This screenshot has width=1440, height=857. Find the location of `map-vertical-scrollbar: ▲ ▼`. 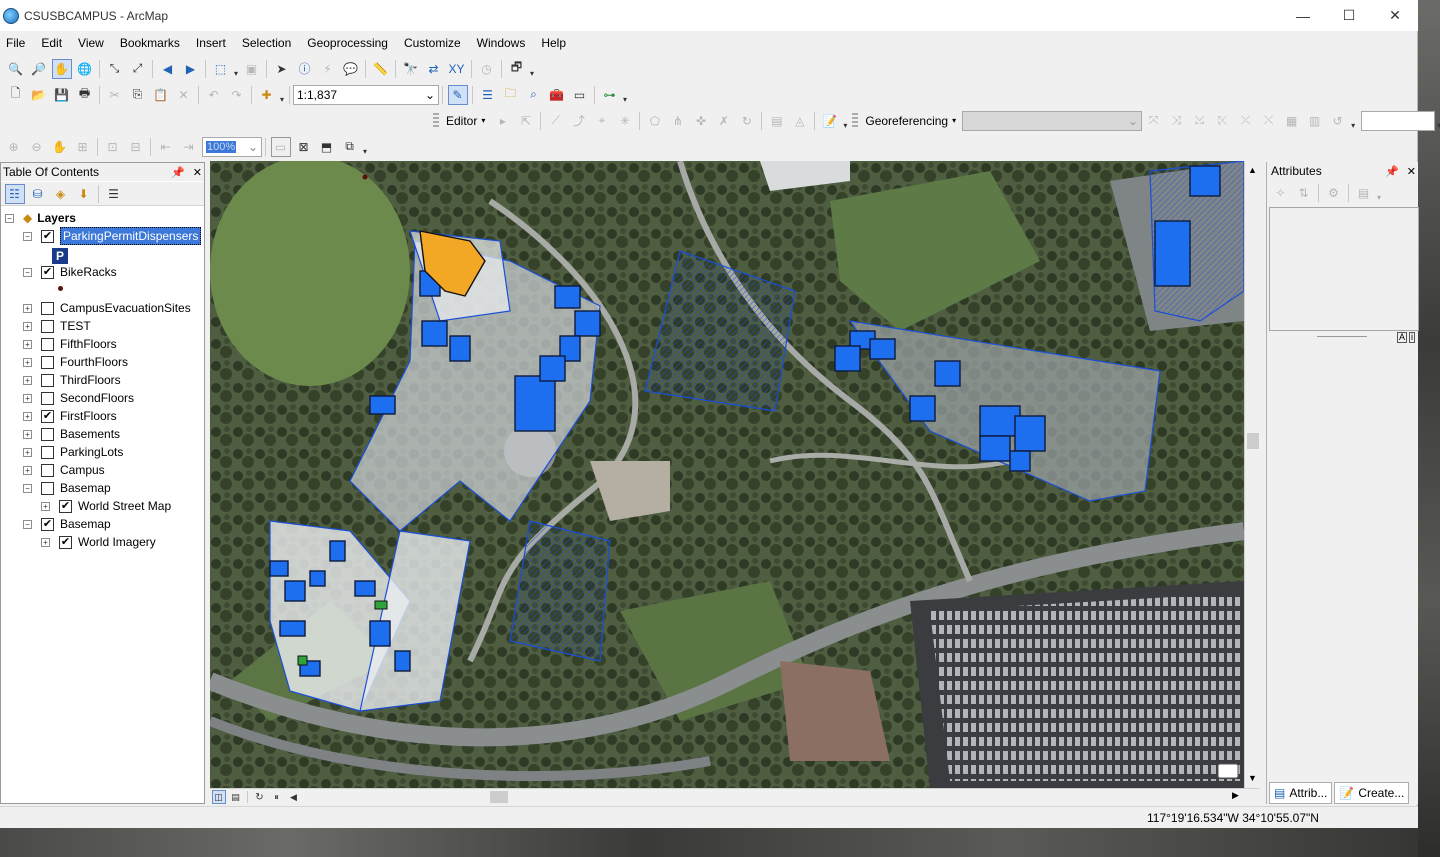

map-vertical-scrollbar: ▲ ▼ is located at coordinates (1252, 474).